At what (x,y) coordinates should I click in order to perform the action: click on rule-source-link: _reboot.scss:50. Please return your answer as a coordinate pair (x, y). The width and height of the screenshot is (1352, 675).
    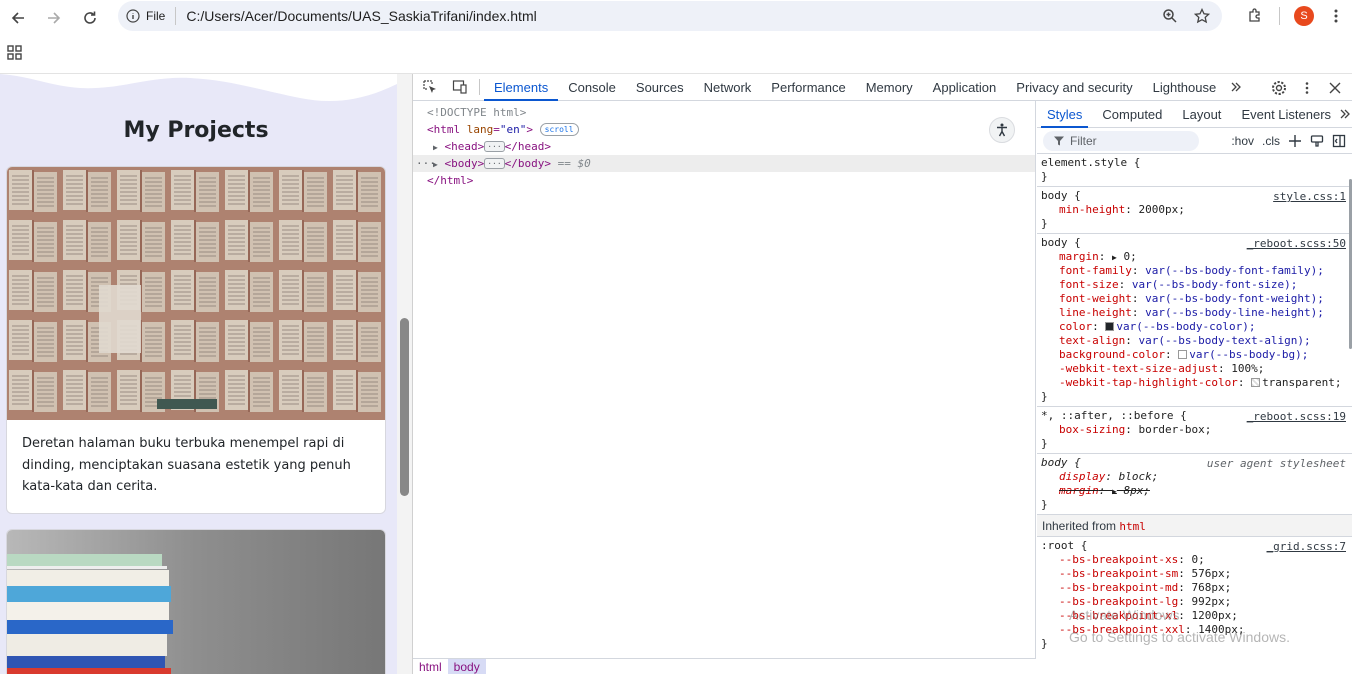
    Looking at the image, I should click on (1296, 243).